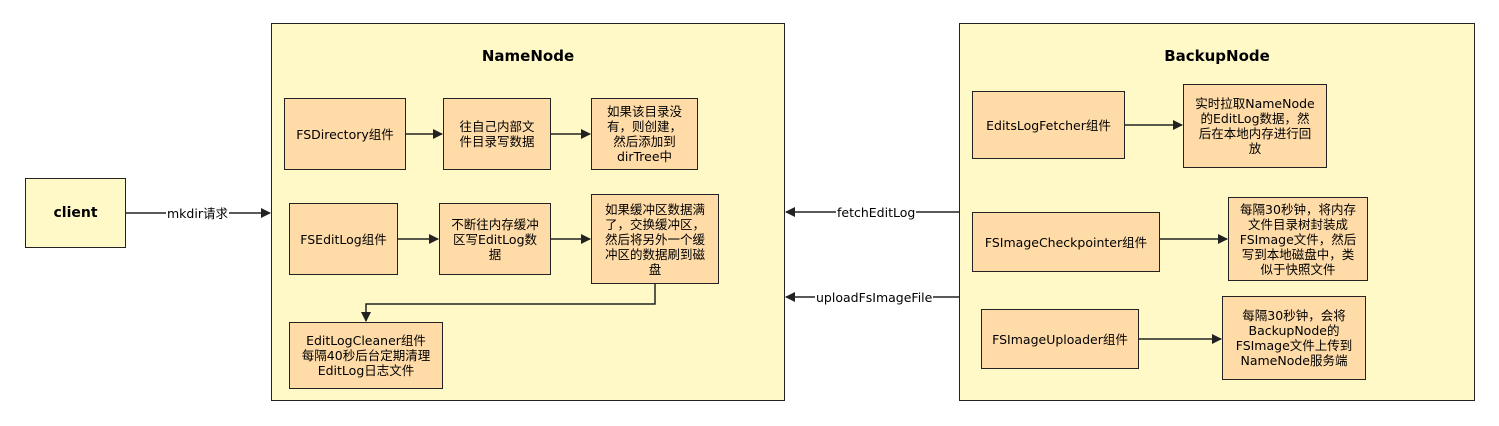 The width and height of the screenshot is (1499, 426). Describe the element at coordinates (874, 297) in the screenshot. I see `edge-label-upload: uploadFsImageFile` at that location.